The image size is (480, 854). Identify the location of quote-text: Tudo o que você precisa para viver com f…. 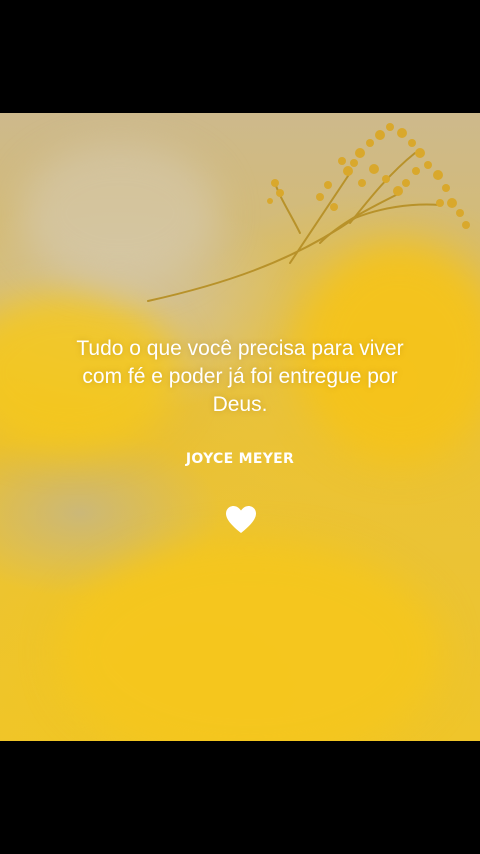
(240, 376).